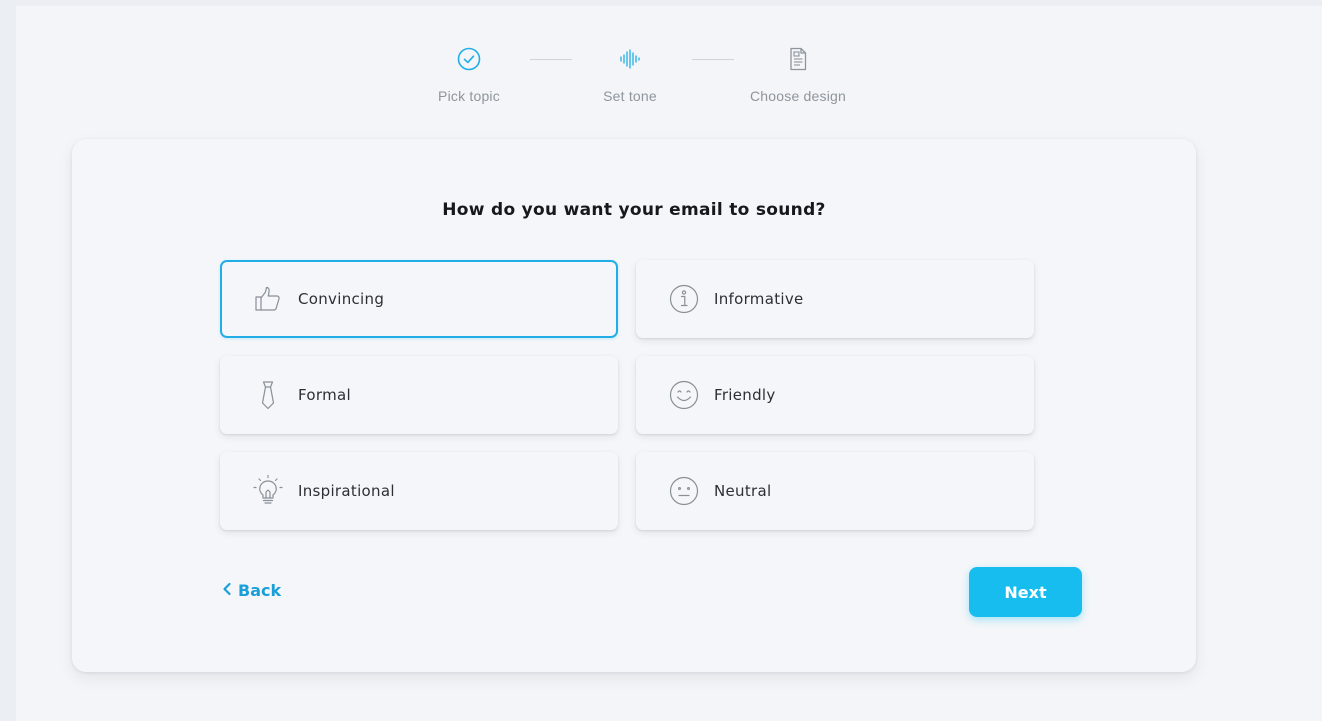 The image size is (1322, 721). What do you see at coordinates (835, 395) in the screenshot?
I see `option-friendly: Friendly` at bounding box center [835, 395].